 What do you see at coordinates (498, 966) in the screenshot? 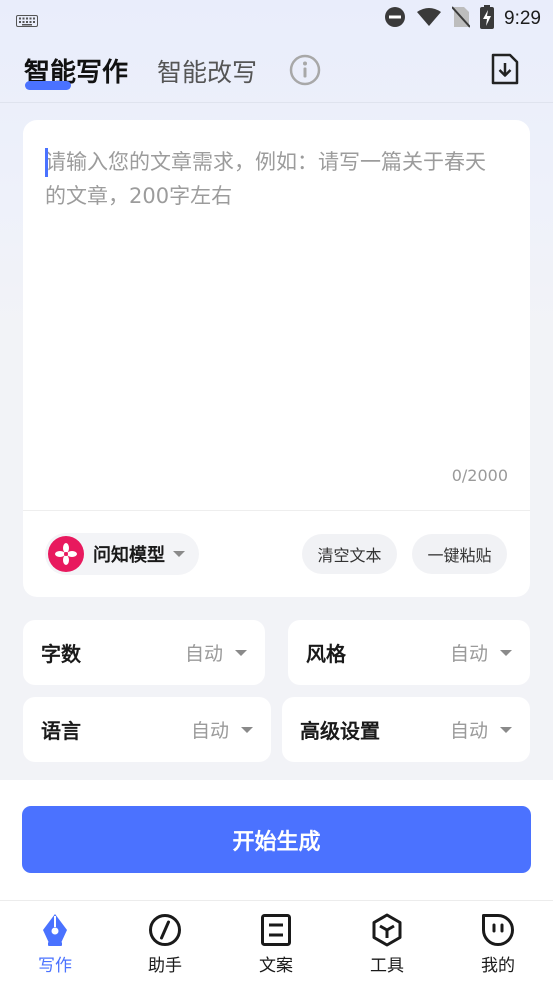
I see `nav-label-mine: 我的` at bounding box center [498, 966].